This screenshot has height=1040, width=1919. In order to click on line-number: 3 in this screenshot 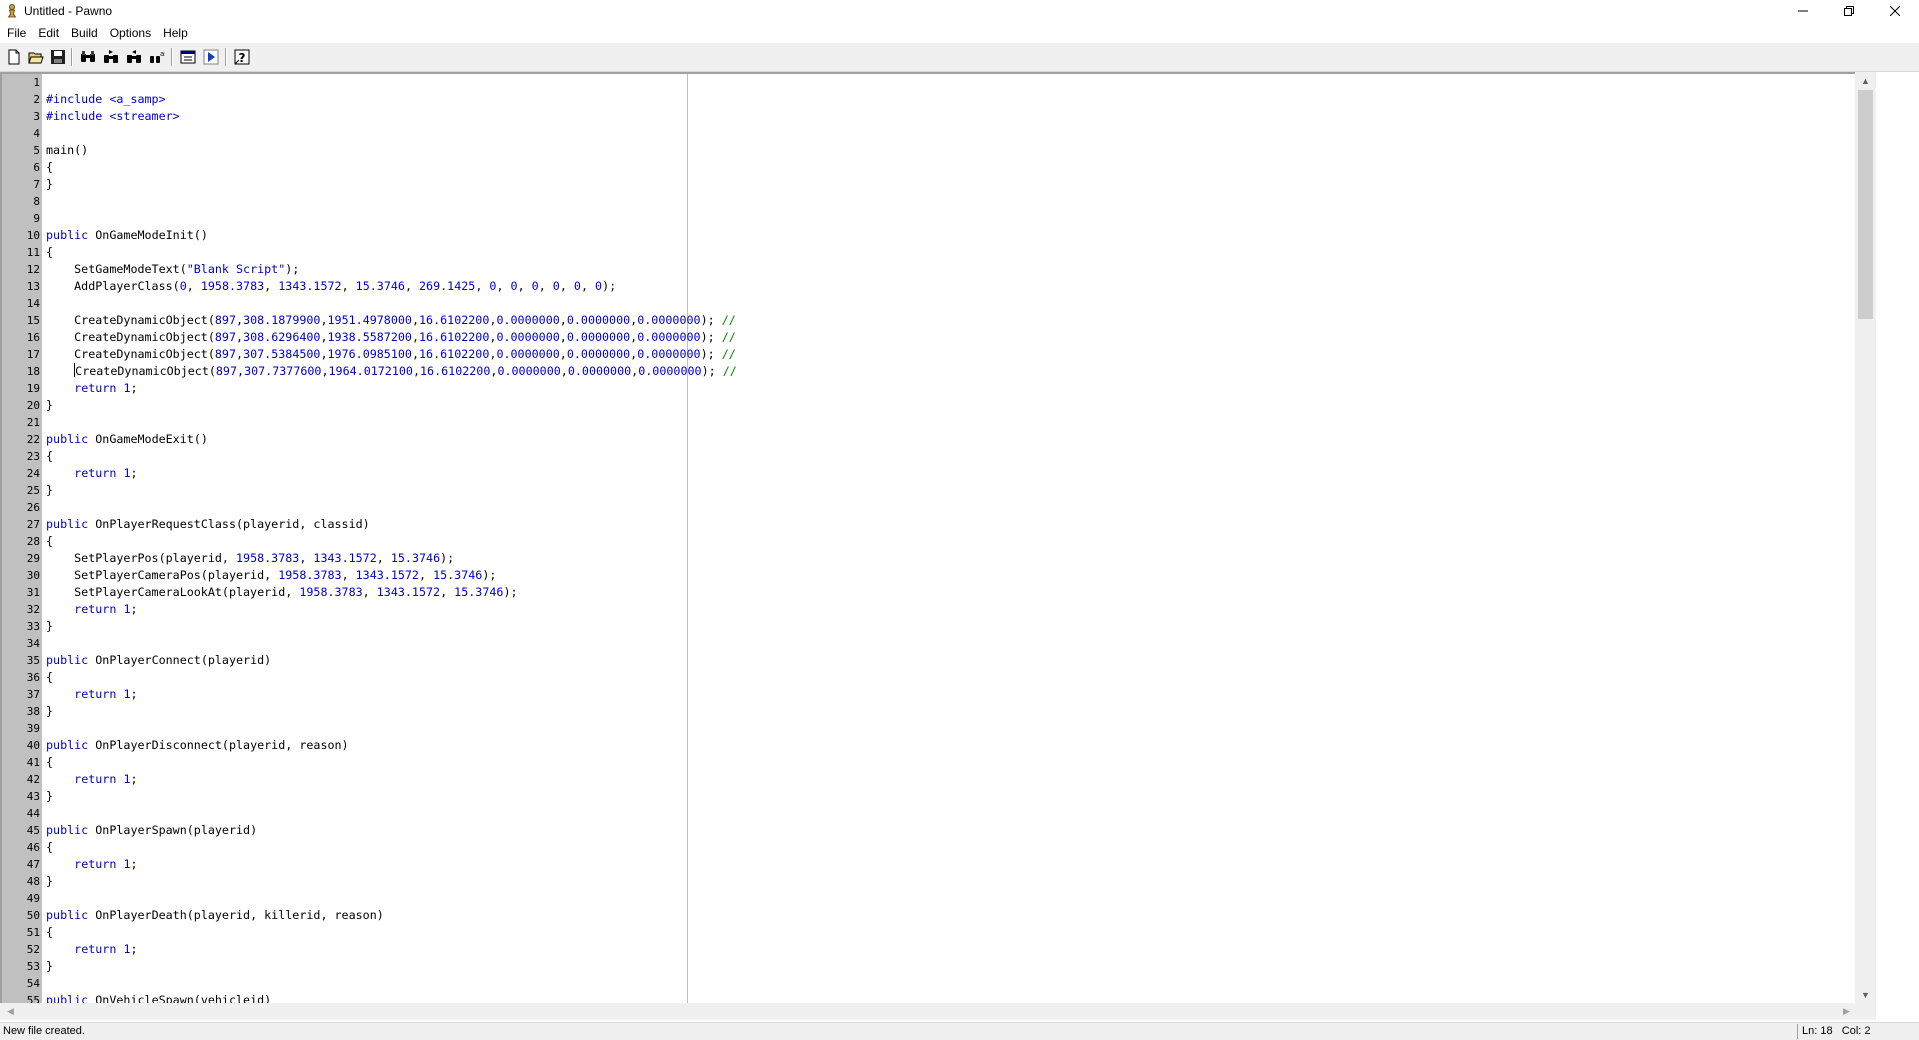, I will do `click(36, 116)`.